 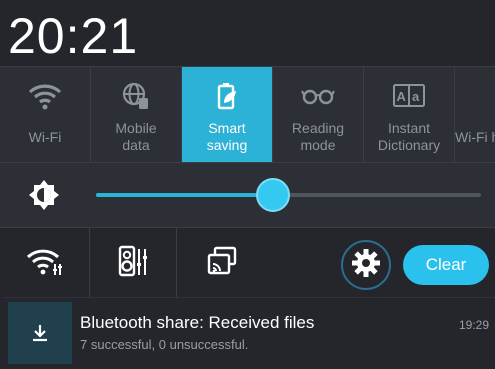 I want to click on hotspot-icon, so click(x=475, y=96).